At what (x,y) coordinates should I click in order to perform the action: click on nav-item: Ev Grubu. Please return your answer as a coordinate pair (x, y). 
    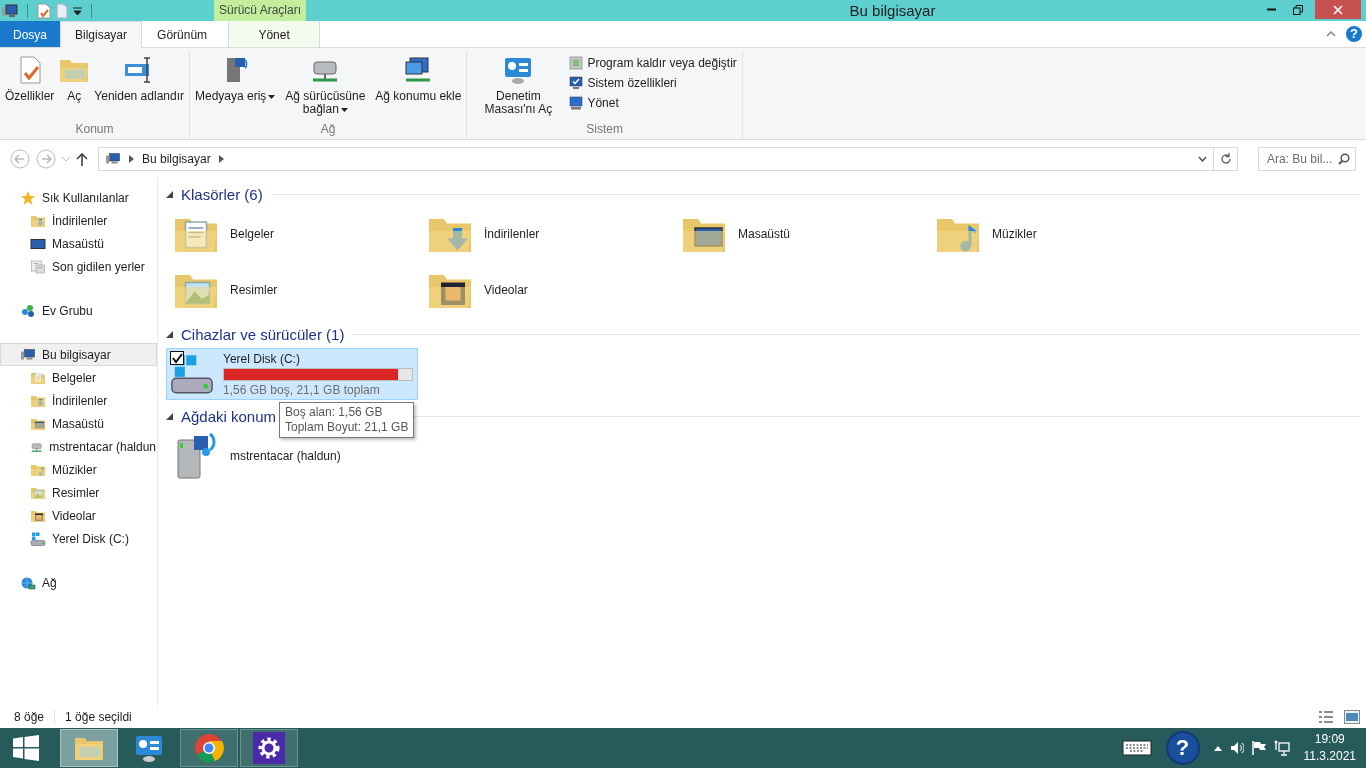
    Looking at the image, I should click on (78, 310).